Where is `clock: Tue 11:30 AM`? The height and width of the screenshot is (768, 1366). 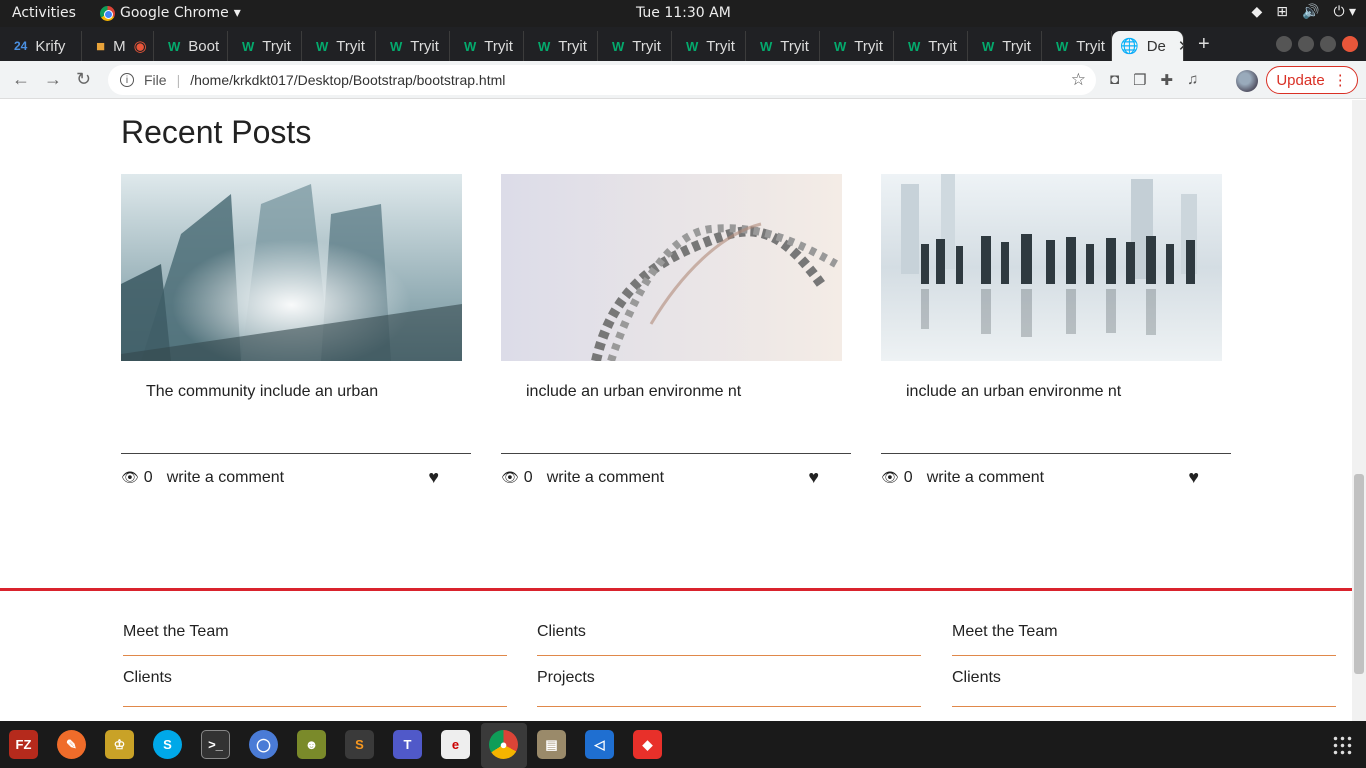 clock: Tue 11:30 AM is located at coordinates (683, 13).